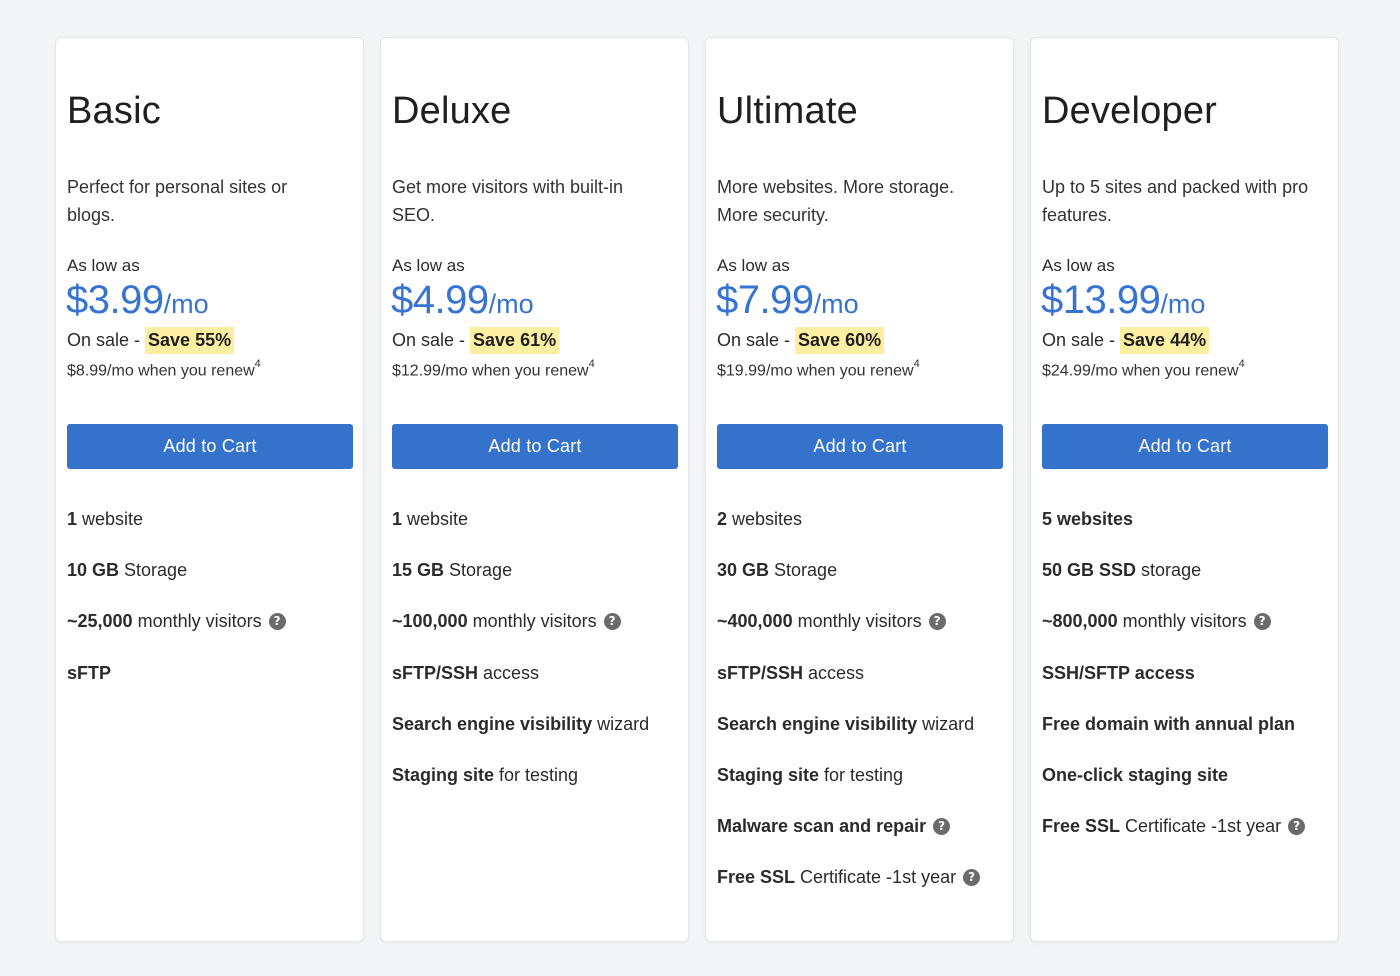  Describe the element at coordinates (493, 369) in the screenshot. I see `renew-price: $12.99/mo when you renew4` at that location.